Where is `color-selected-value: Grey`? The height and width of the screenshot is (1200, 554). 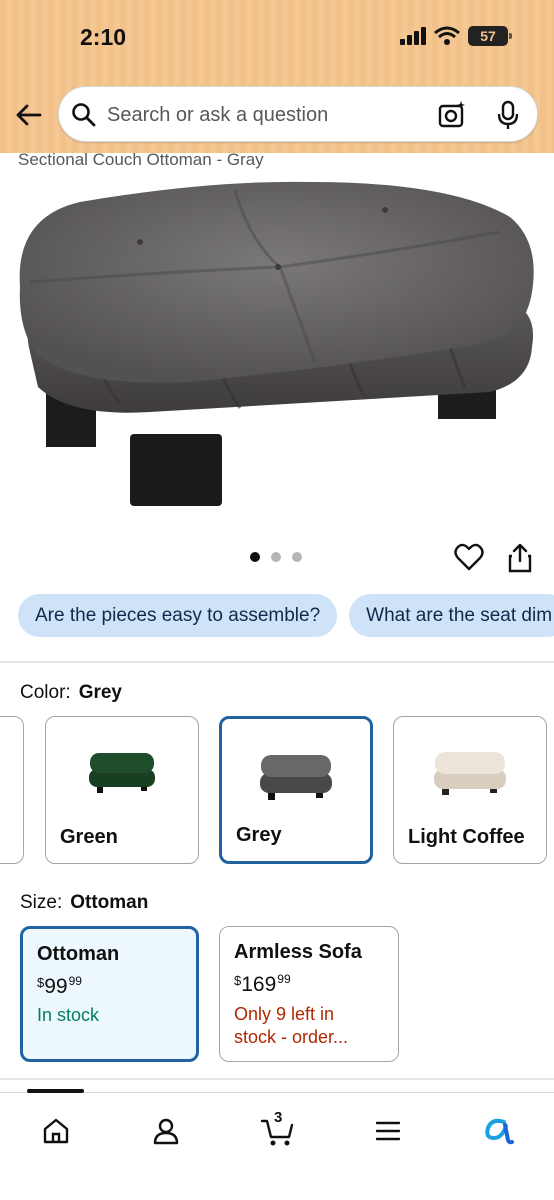 color-selected-value: Grey is located at coordinates (100, 692).